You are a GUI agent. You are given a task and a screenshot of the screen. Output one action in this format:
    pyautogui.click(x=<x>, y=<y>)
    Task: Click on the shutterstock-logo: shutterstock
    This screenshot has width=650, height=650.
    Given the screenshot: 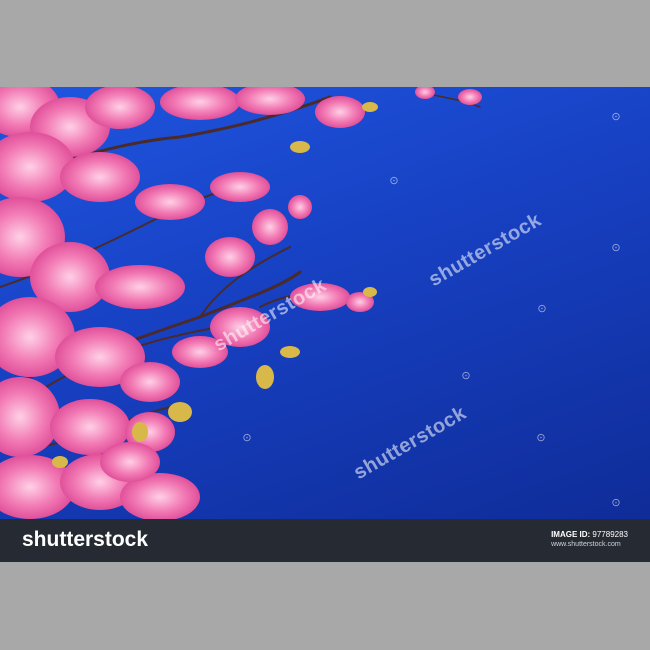 What is the action you would take?
    pyautogui.click(x=85, y=539)
    